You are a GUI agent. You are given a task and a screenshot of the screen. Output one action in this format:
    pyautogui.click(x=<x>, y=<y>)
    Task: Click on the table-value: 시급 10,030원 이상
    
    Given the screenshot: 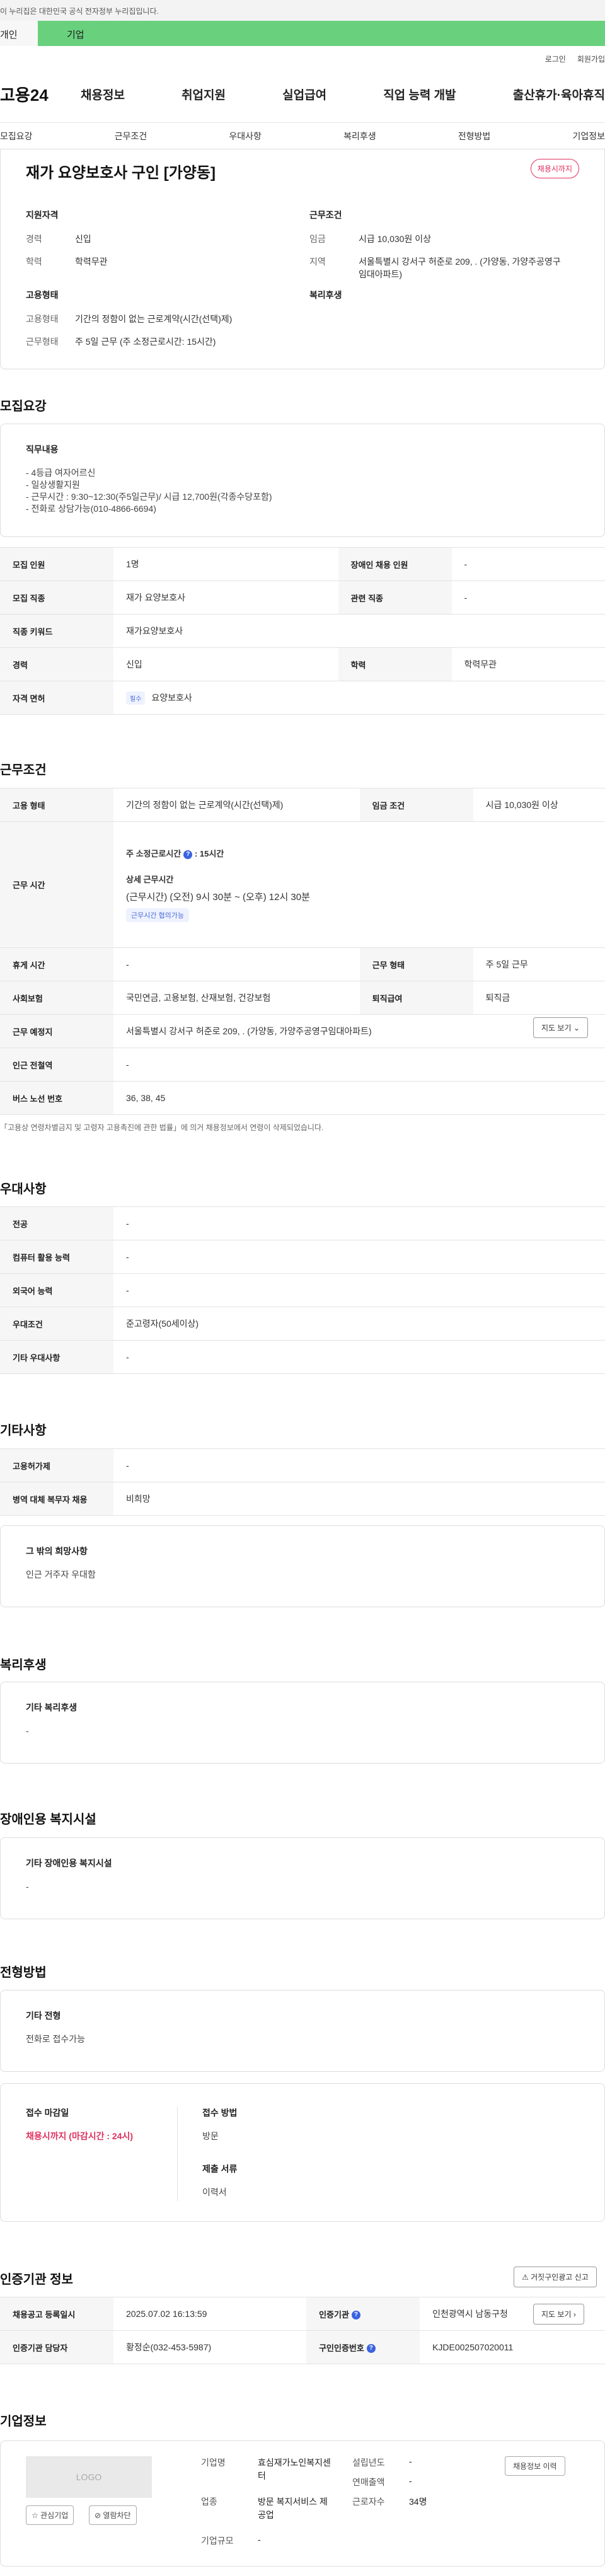 What is the action you would take?
    pyautogui.click(x=539, y=805)
    